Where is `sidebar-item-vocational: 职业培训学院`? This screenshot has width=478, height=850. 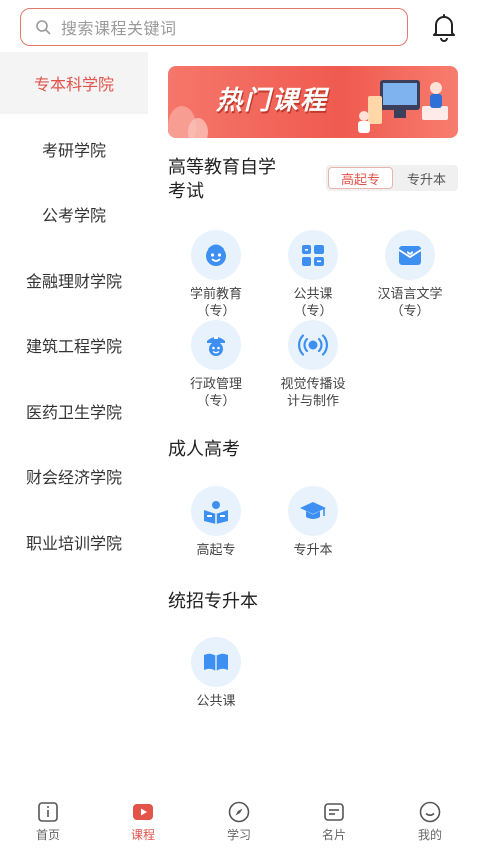 sidebar-item-vocational: 职业培训学院 is located at coordinates (74, 542).